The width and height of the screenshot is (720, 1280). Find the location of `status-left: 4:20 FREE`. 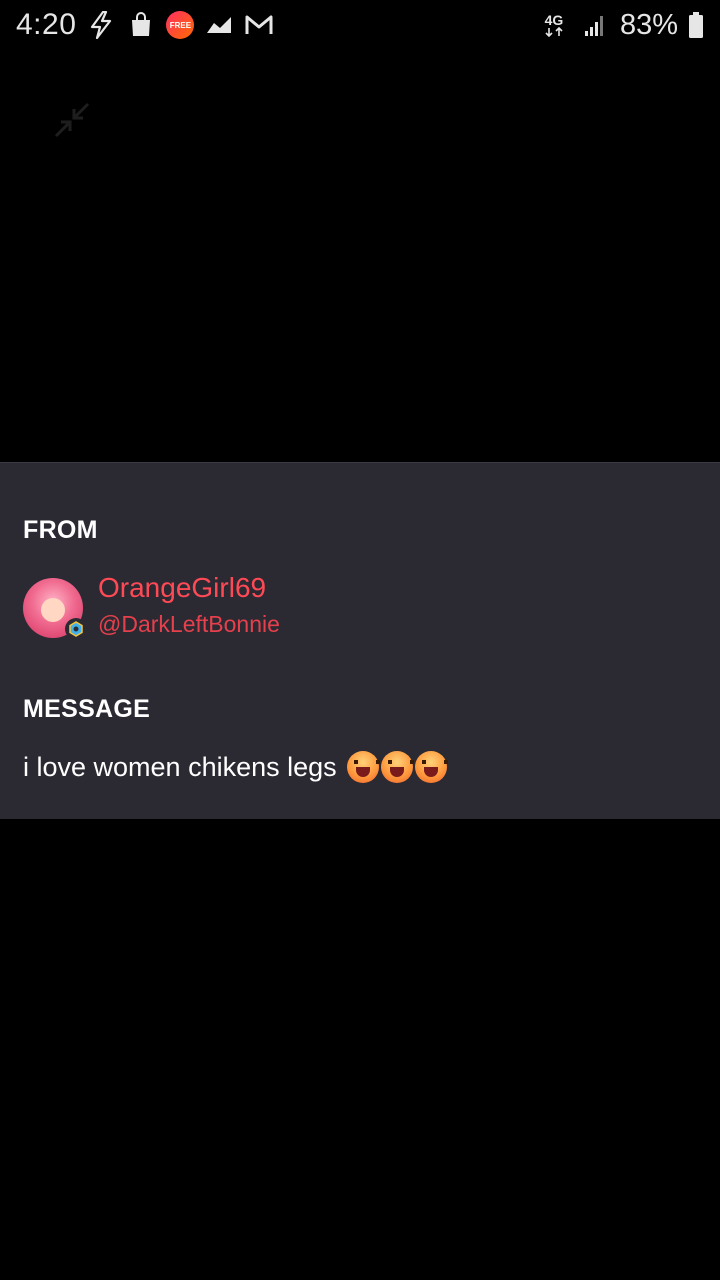

status-left: 4:20 FREE is located at coordinates (145, 25).